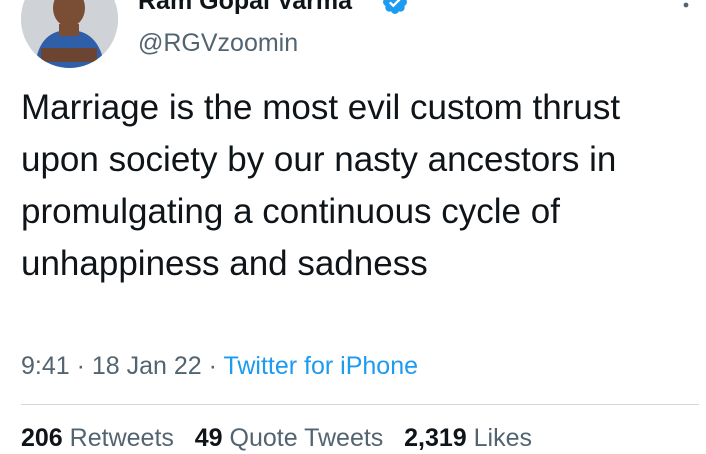 Image resolution: width=706 pixels, height=454 pixels. Describe the element at coordinates (208, 438) in the screenshot. I see `quotes-count: 49` at that location.